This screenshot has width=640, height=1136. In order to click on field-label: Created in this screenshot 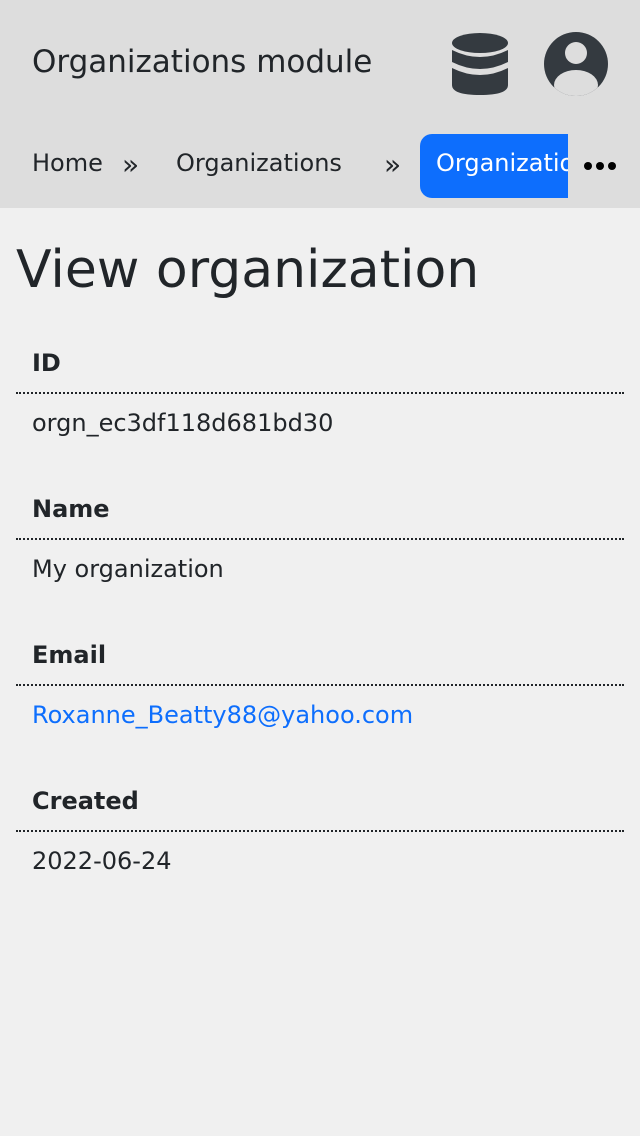, I will do `click(320, 804)`.